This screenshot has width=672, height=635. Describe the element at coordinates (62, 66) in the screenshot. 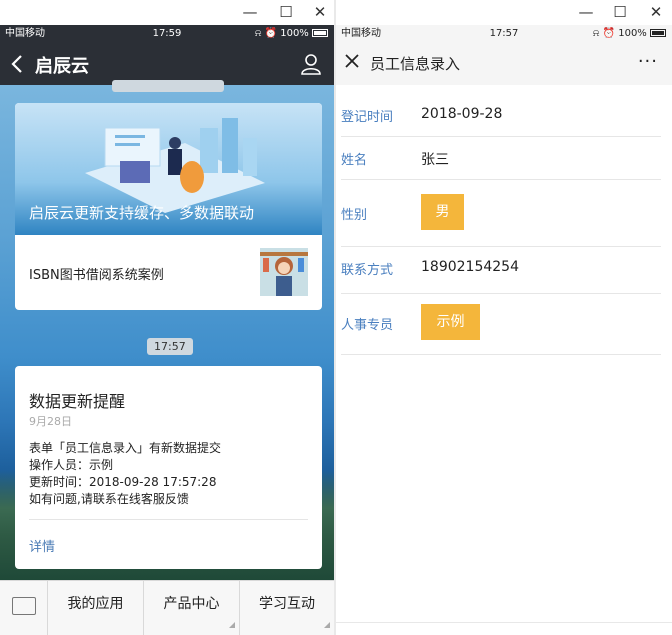

I see `account-title: 启辰云` at that location.